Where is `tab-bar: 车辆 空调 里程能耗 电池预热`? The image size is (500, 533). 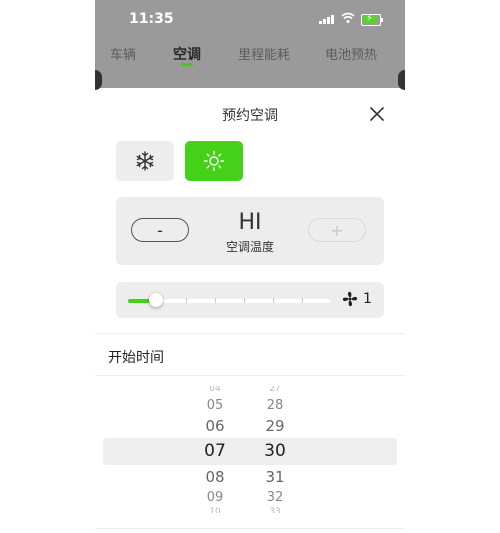
tab-bar: 车辆 空调 里程能耗 电池预热 is located at coordinates (250, 55).